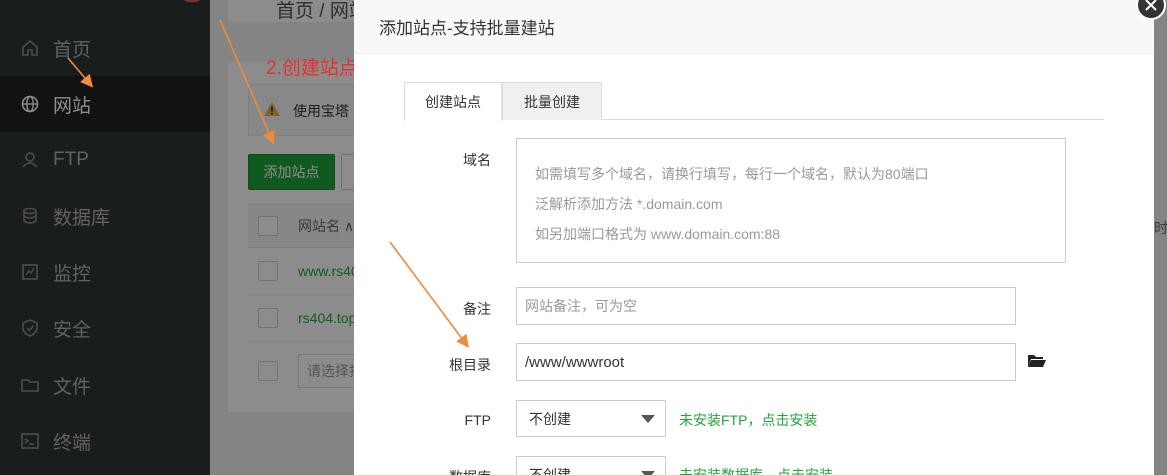  What do you see at coordinates (658, 234) in the screenshot?
I see `domain-placeholder-line: 如另加端口格式为 www.domain.com:88` at bounding box center [658, 234].